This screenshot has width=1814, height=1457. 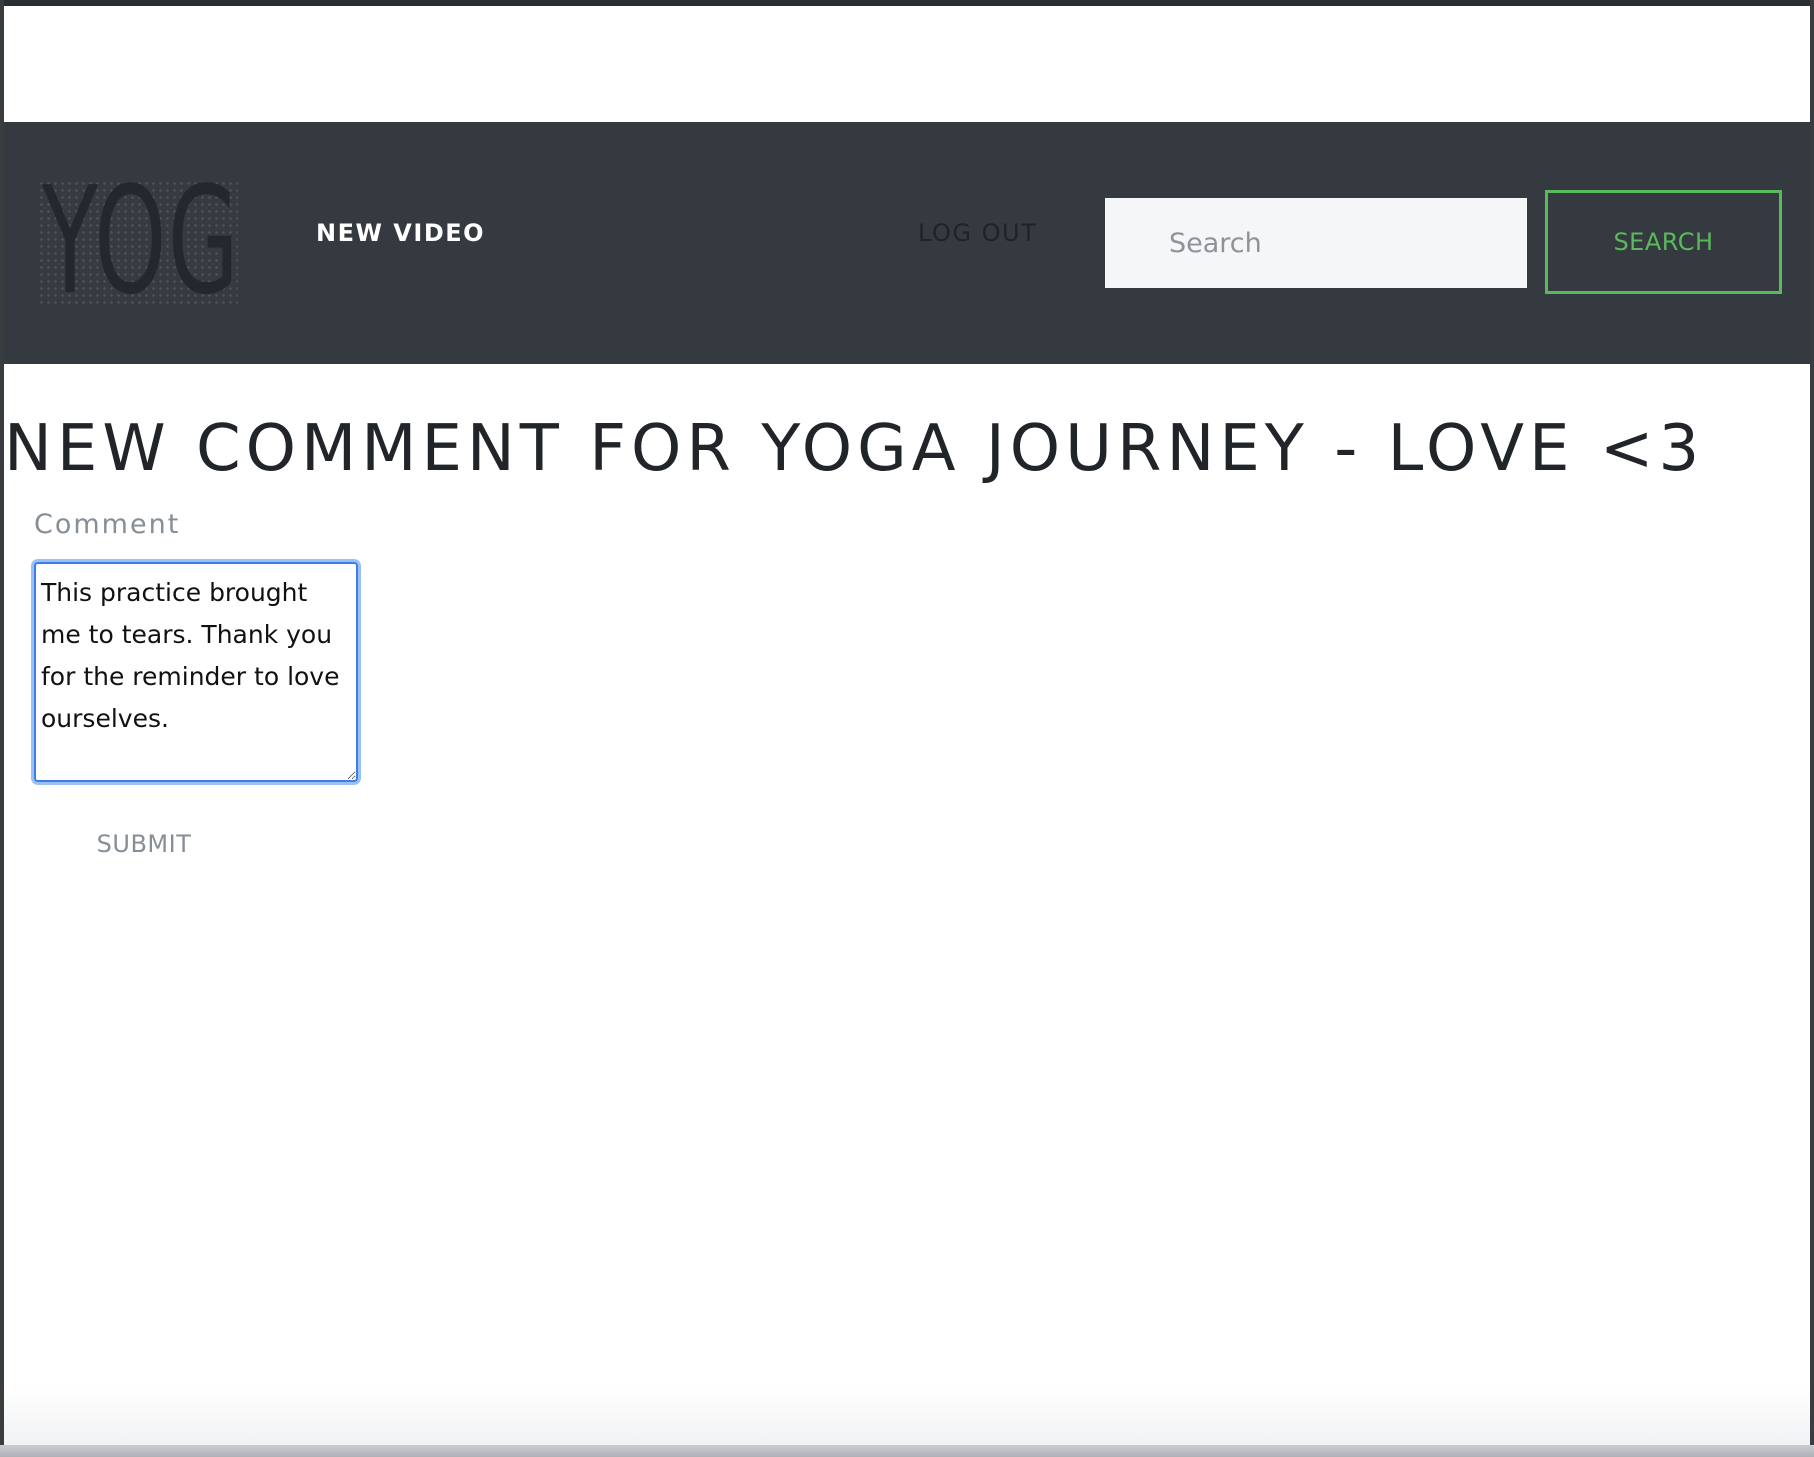 What do you see at coordinates (1316, 243) in the screenshot?
I see `search-input` at bounding box center [1316, 243].